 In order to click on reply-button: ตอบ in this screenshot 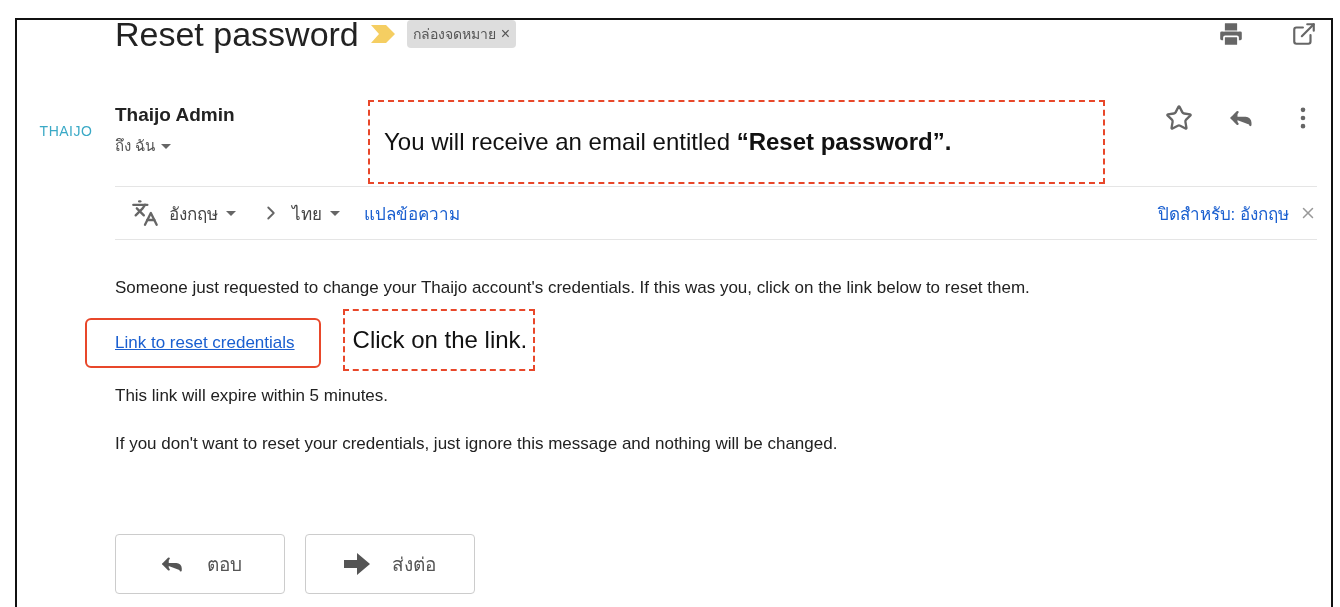, I will do `click(200, 564)`.